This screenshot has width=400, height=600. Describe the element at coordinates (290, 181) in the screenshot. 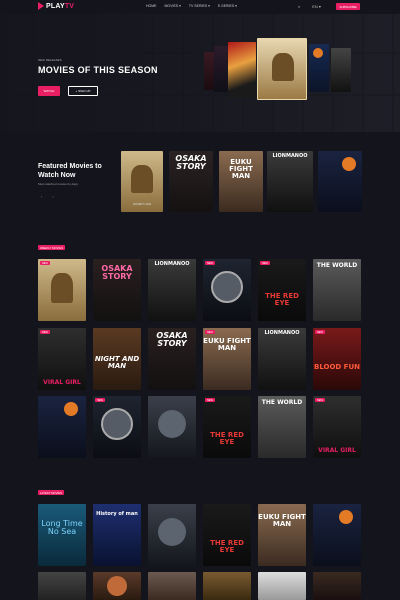

I see `featured-poster: LIONMANOO` at that location.